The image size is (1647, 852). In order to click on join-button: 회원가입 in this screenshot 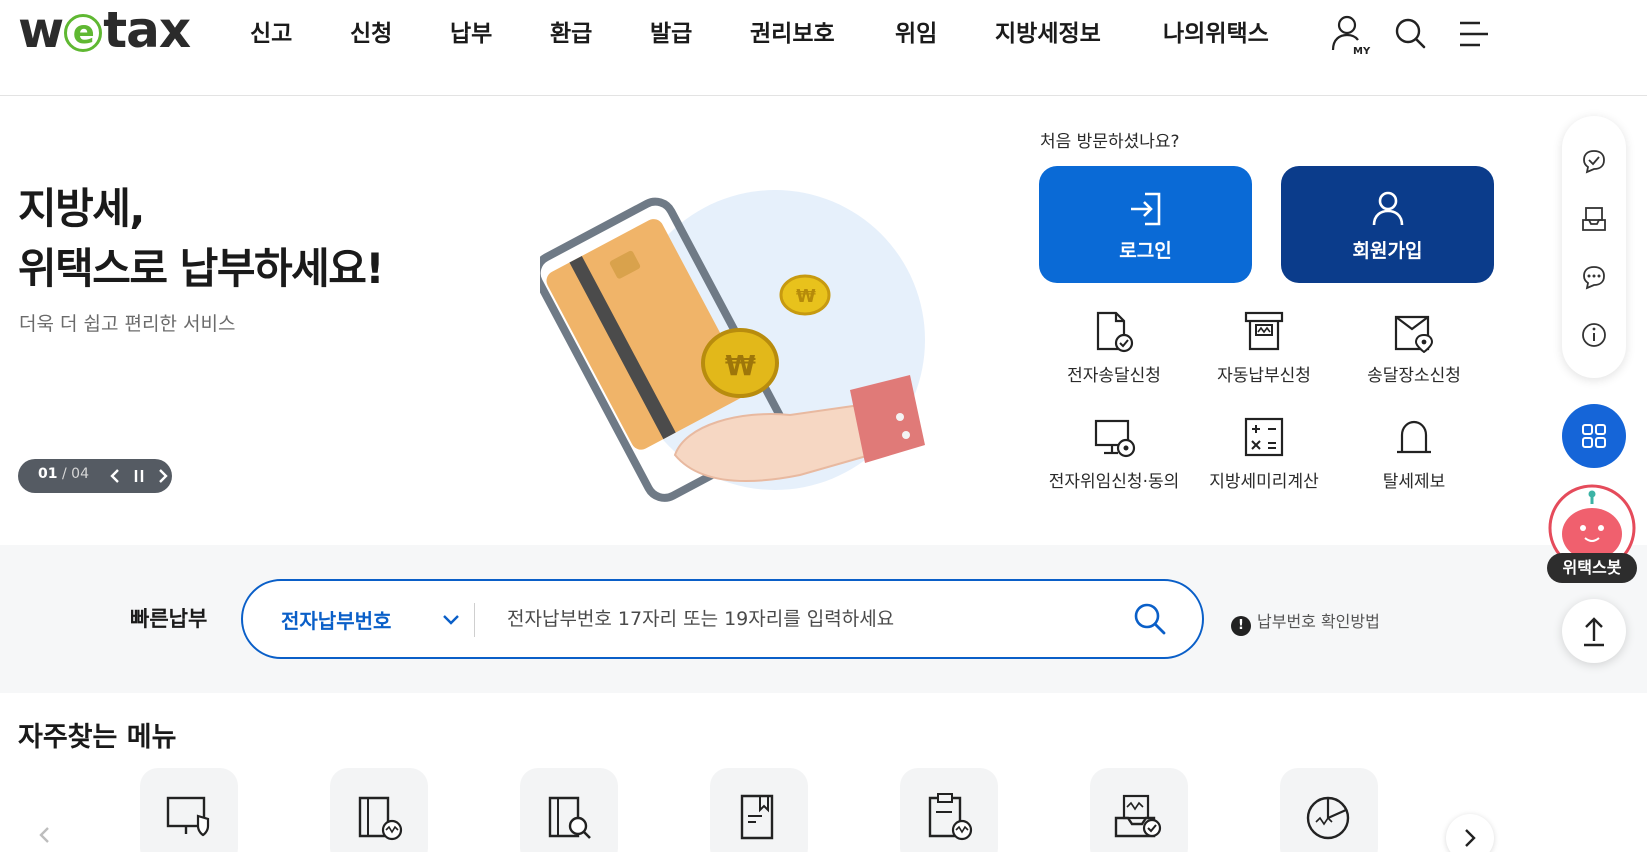, I will do `click(1387, 224)`.